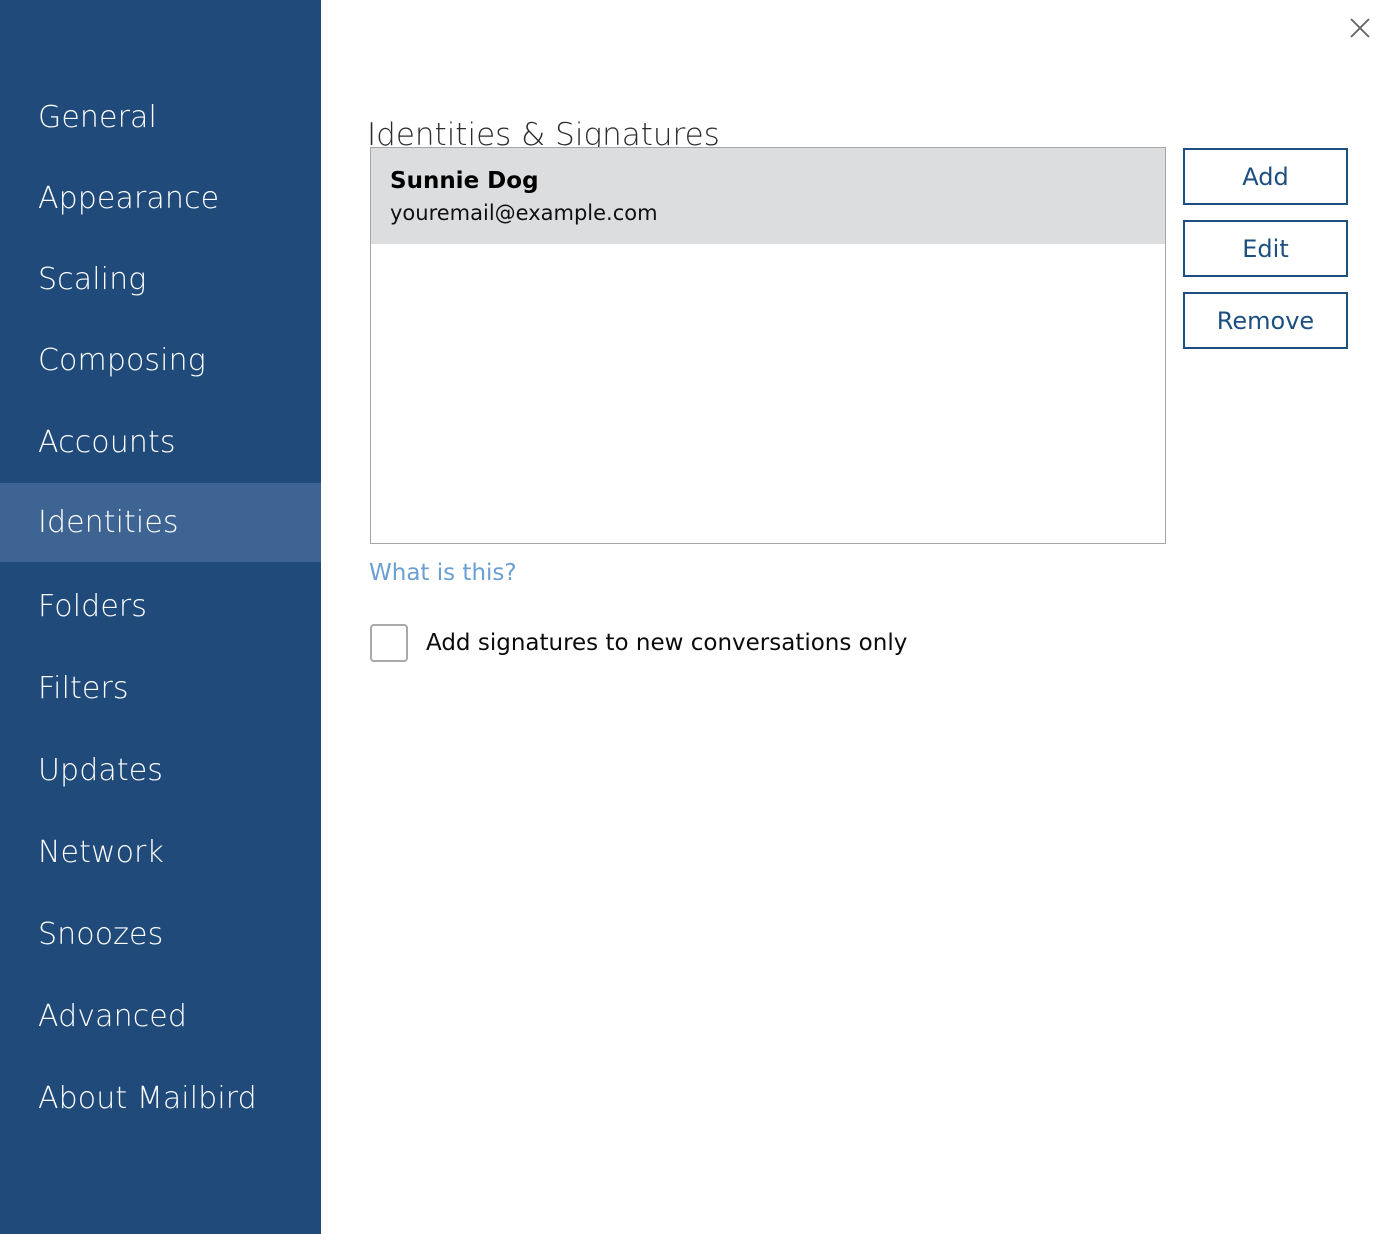 This screenshot has height=1234, width=1394. Describe the element at coordinates (97, 117) in the screenshot. I see `sidebar-item-label: General` at that location.